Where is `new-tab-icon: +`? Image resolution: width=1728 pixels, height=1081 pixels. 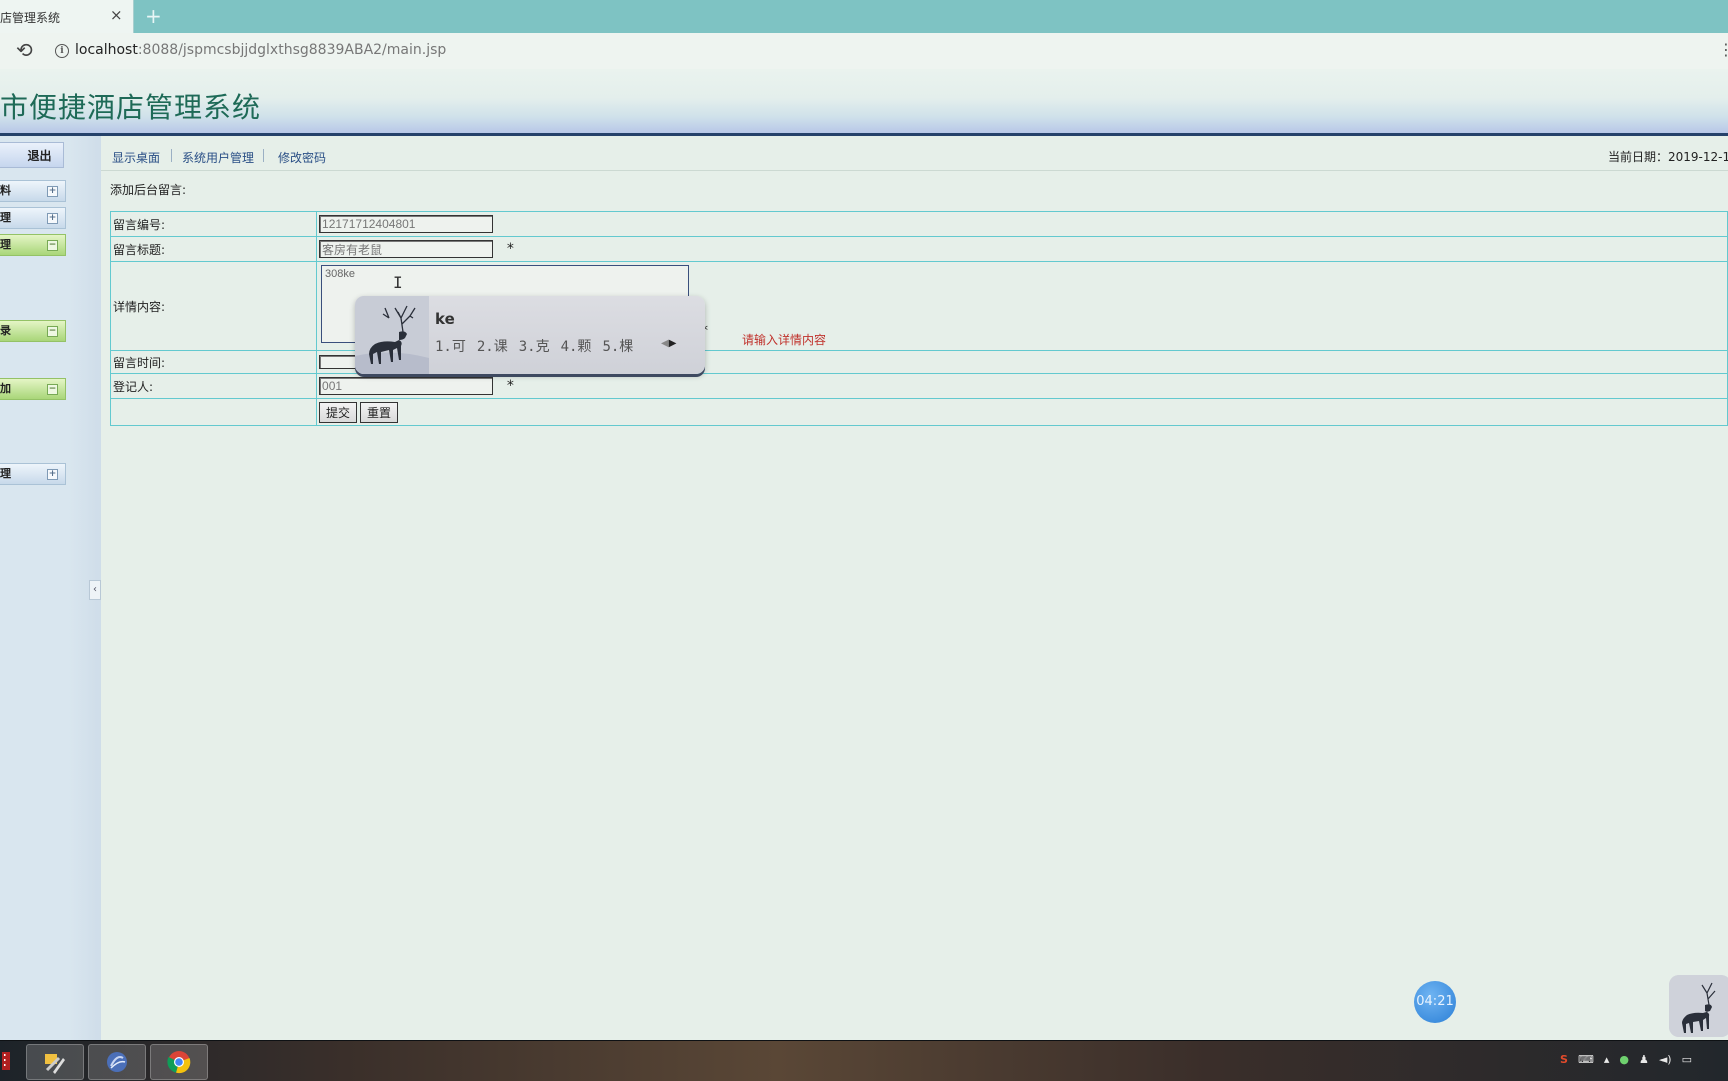 new-tab-icon: + is located at coordinates (153, 16).